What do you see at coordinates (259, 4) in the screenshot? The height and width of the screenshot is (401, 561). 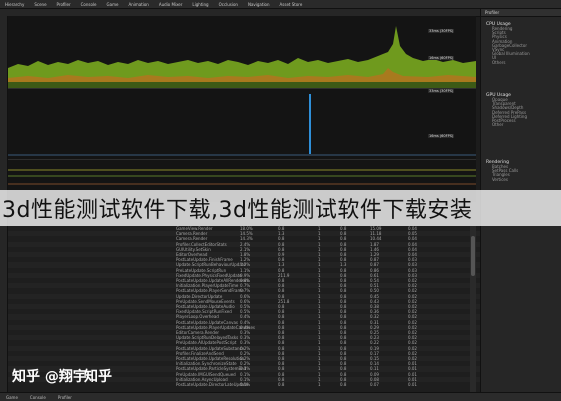 I see `tab-navigation: Navigation` at bounding box center [259, 4].